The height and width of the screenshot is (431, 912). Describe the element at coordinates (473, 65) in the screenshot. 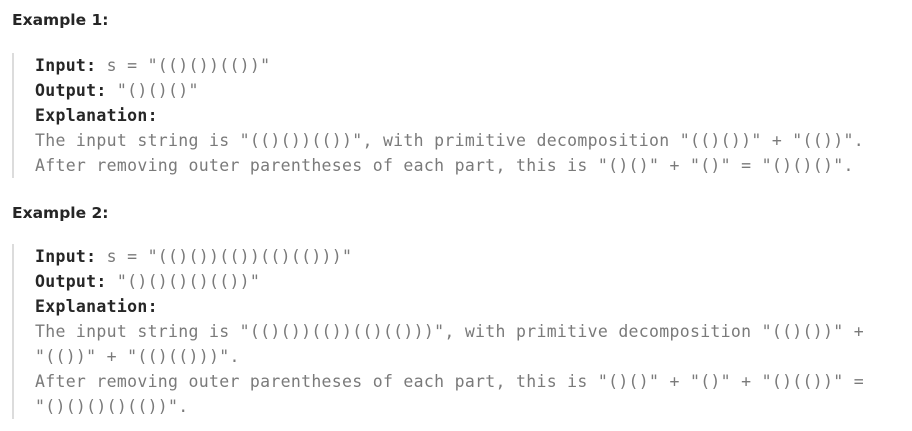

I see `example-1-input-line: Input: s = "(()())(())"` at that location.